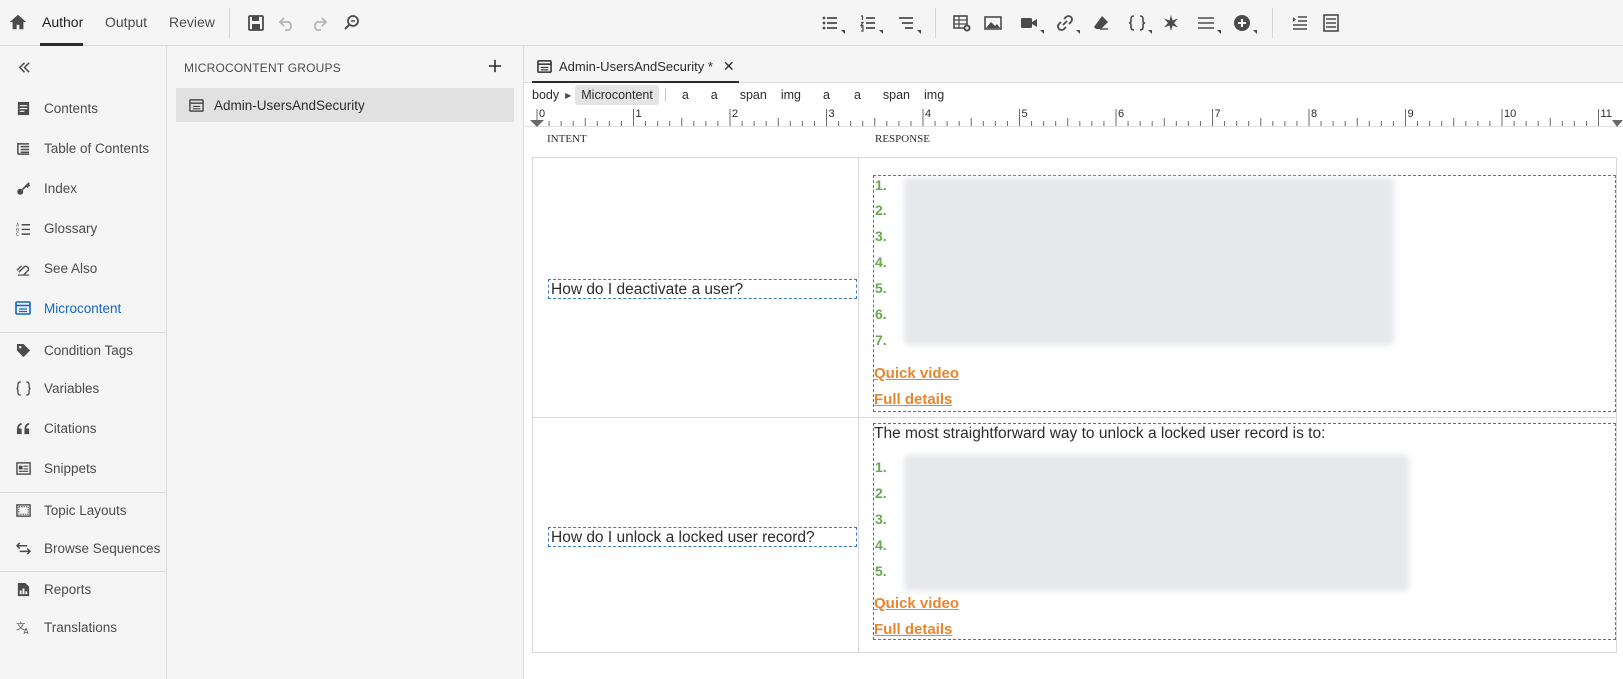  Describe the element at coordinates (83, 388) in the screenshot. I see `nav-item-variables: Variables` at that location.